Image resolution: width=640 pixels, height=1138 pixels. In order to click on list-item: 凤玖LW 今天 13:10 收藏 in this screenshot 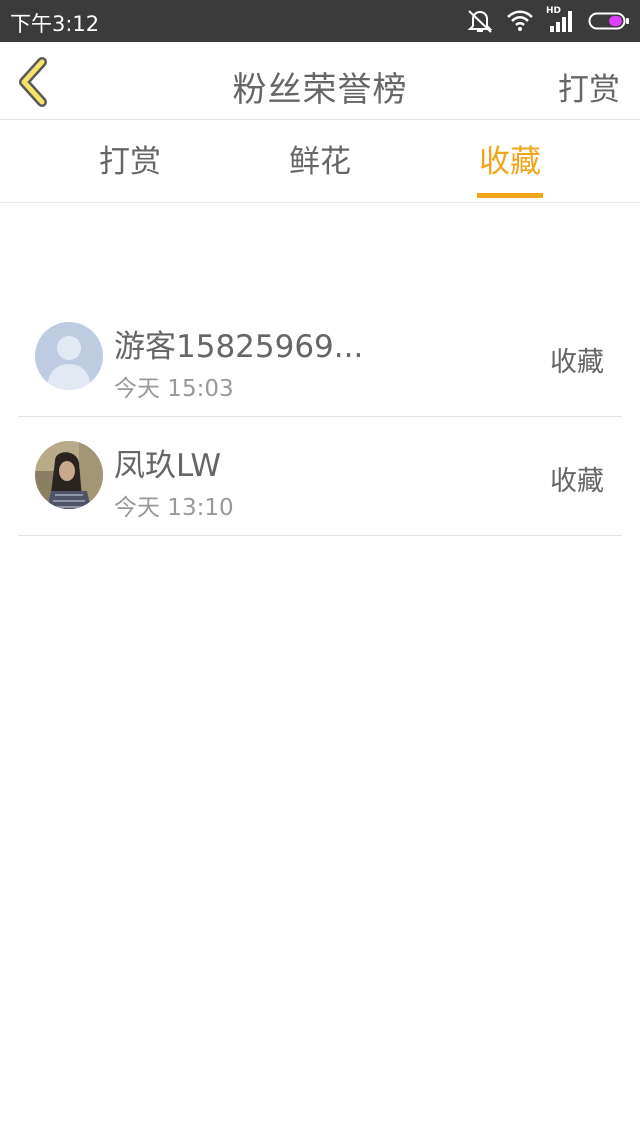, I will do `click(320, 476)`.